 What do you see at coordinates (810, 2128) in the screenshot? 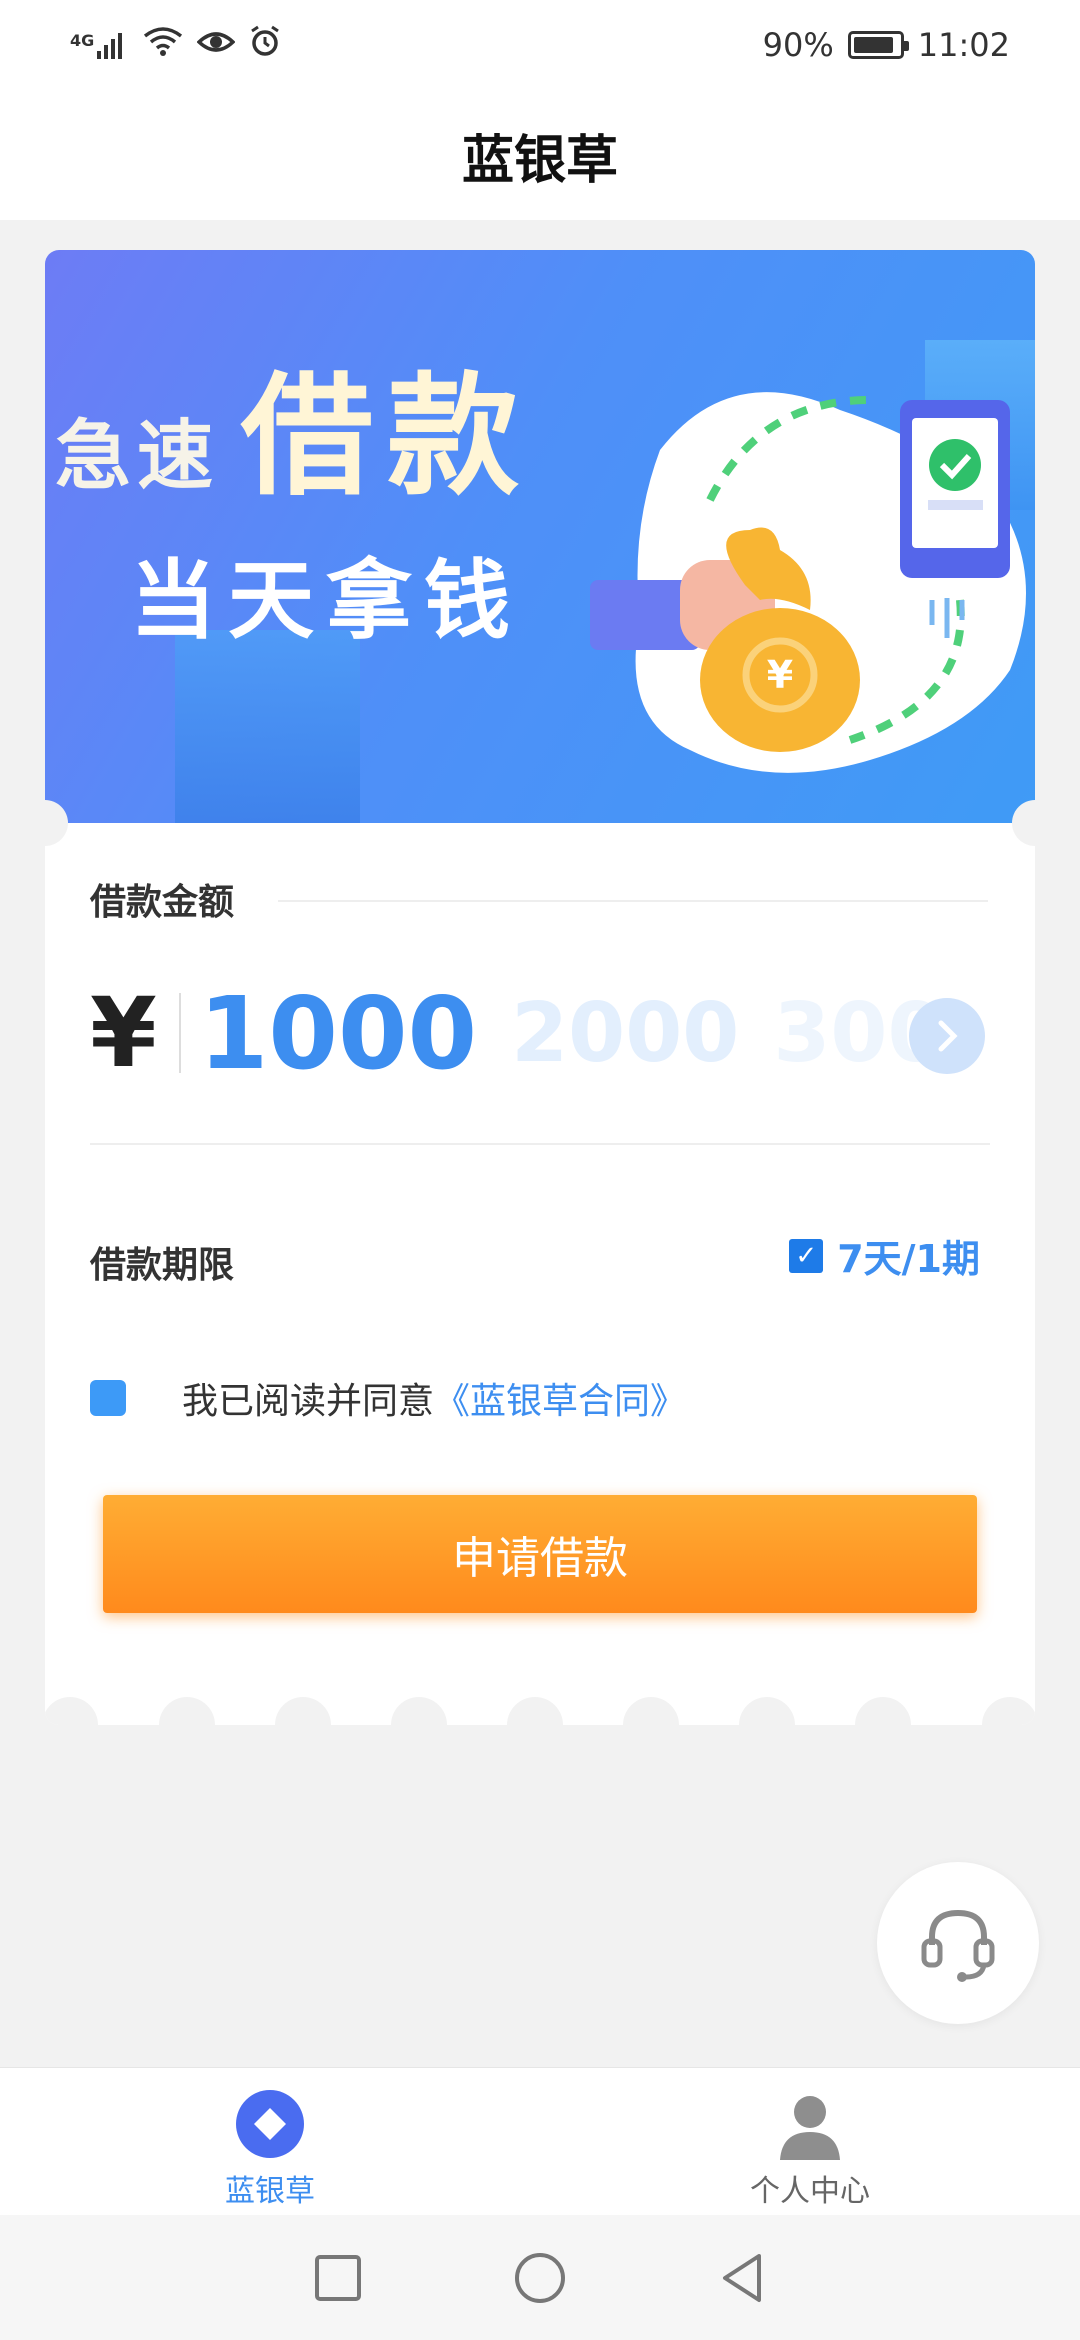
I see `person-icon` at bounding box center [810, 2128].